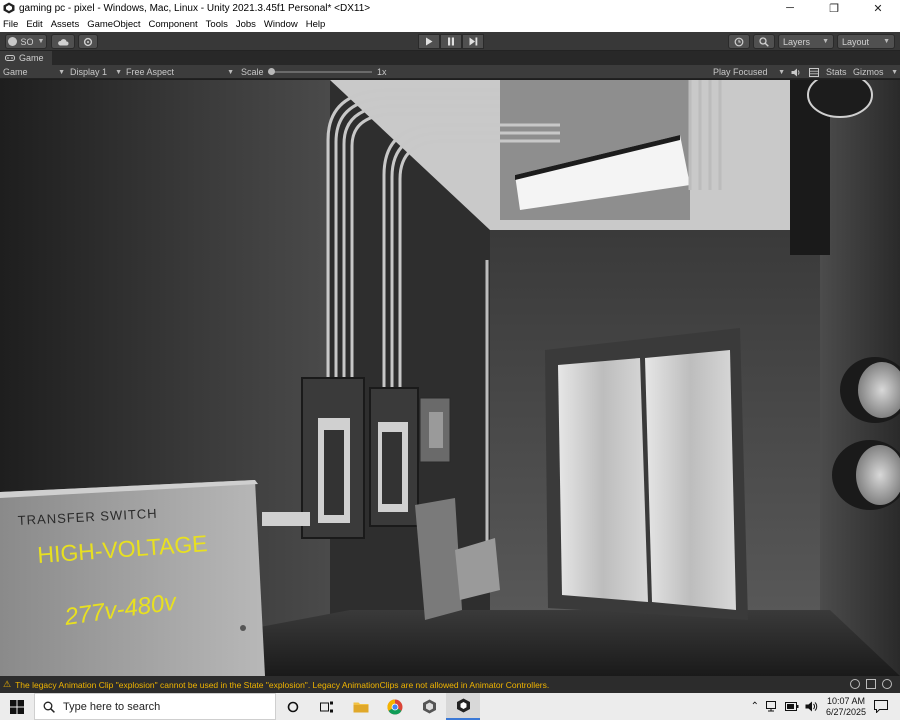 This screenshot has height=720, width=900. I want to click on unity-hub-icon, so click(429, 706).